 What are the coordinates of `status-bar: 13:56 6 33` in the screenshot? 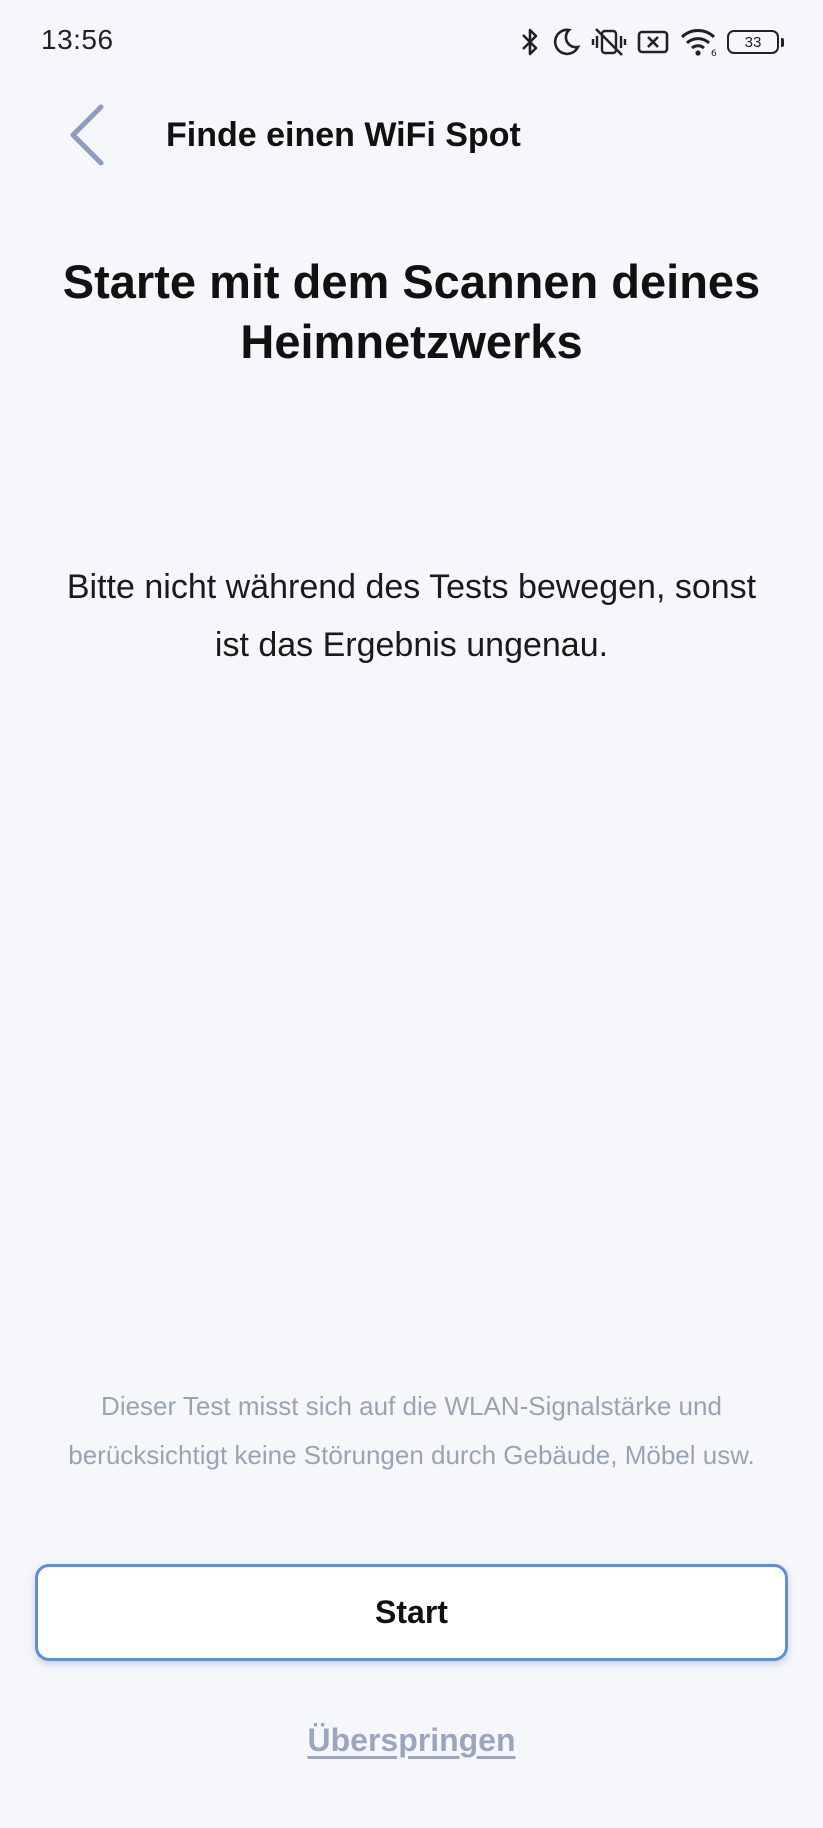 It's located at (411, 42).